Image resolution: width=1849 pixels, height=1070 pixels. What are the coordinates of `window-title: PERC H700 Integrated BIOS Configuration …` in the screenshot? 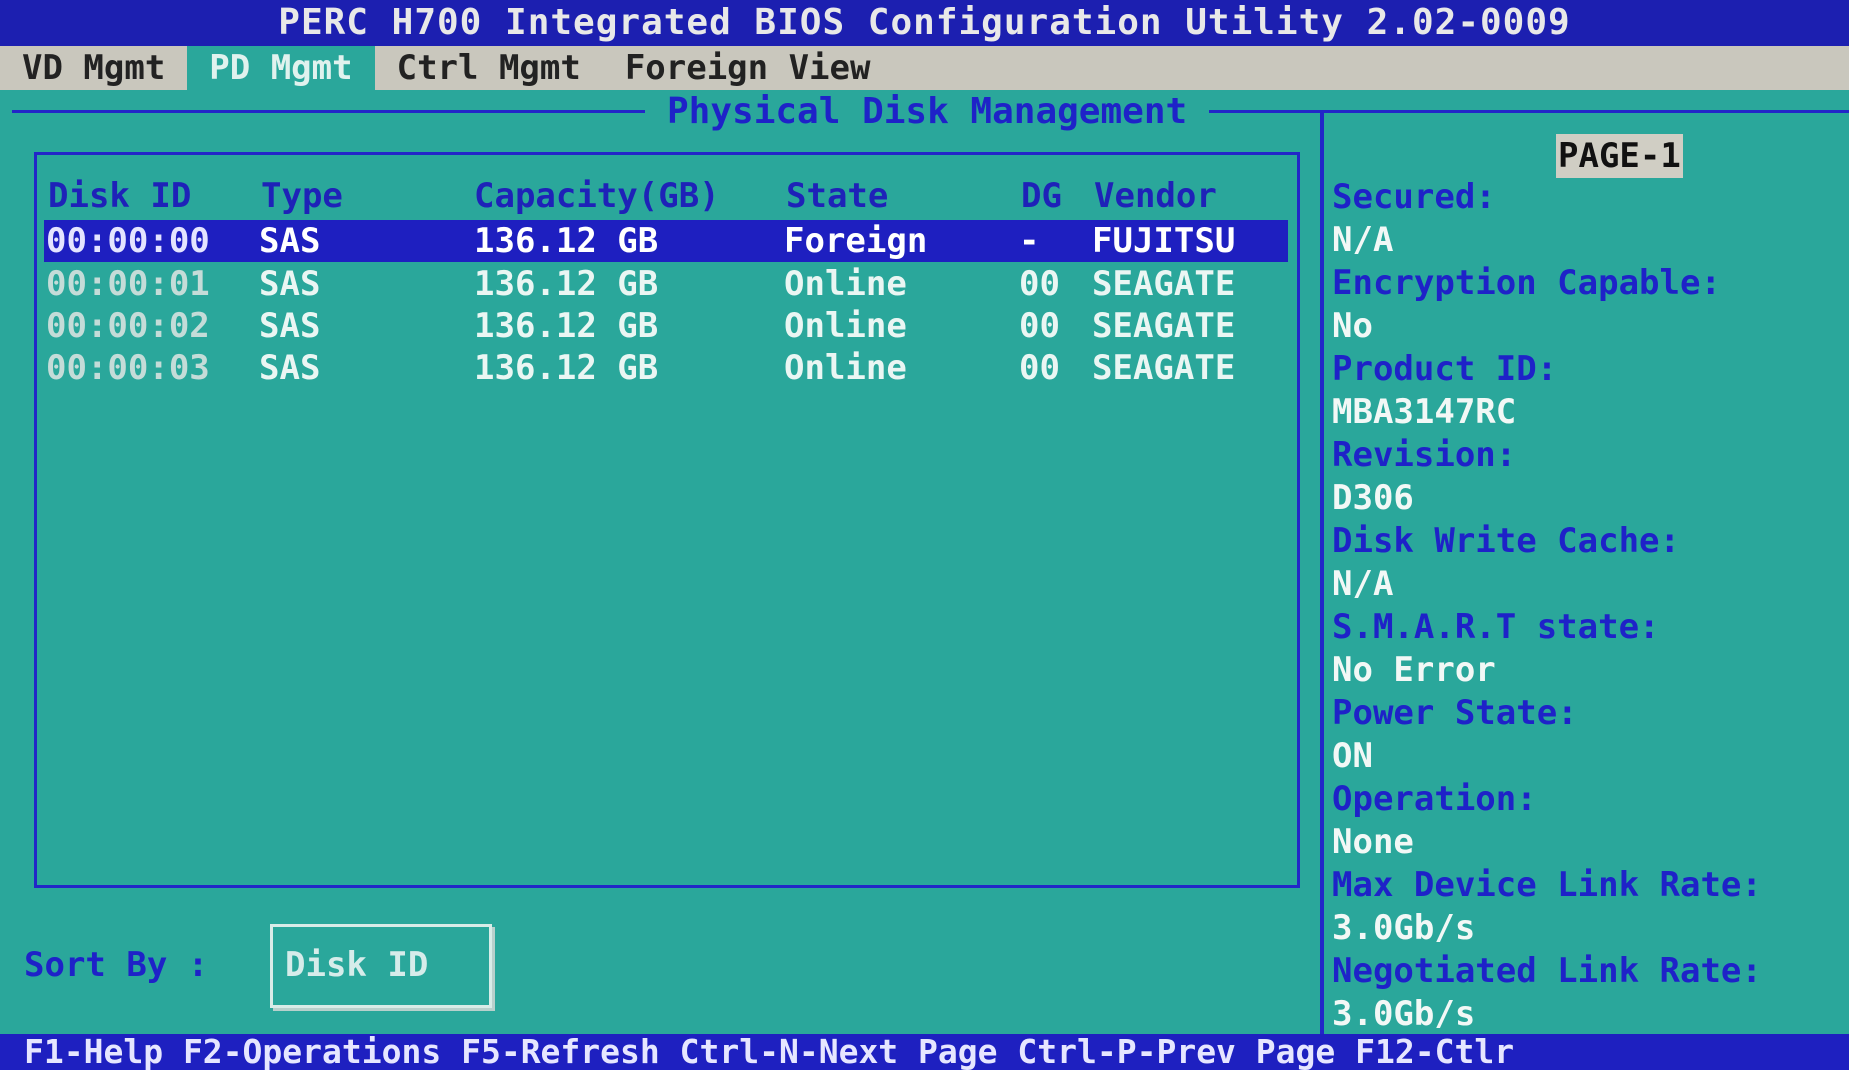 It's located at (924, 23).